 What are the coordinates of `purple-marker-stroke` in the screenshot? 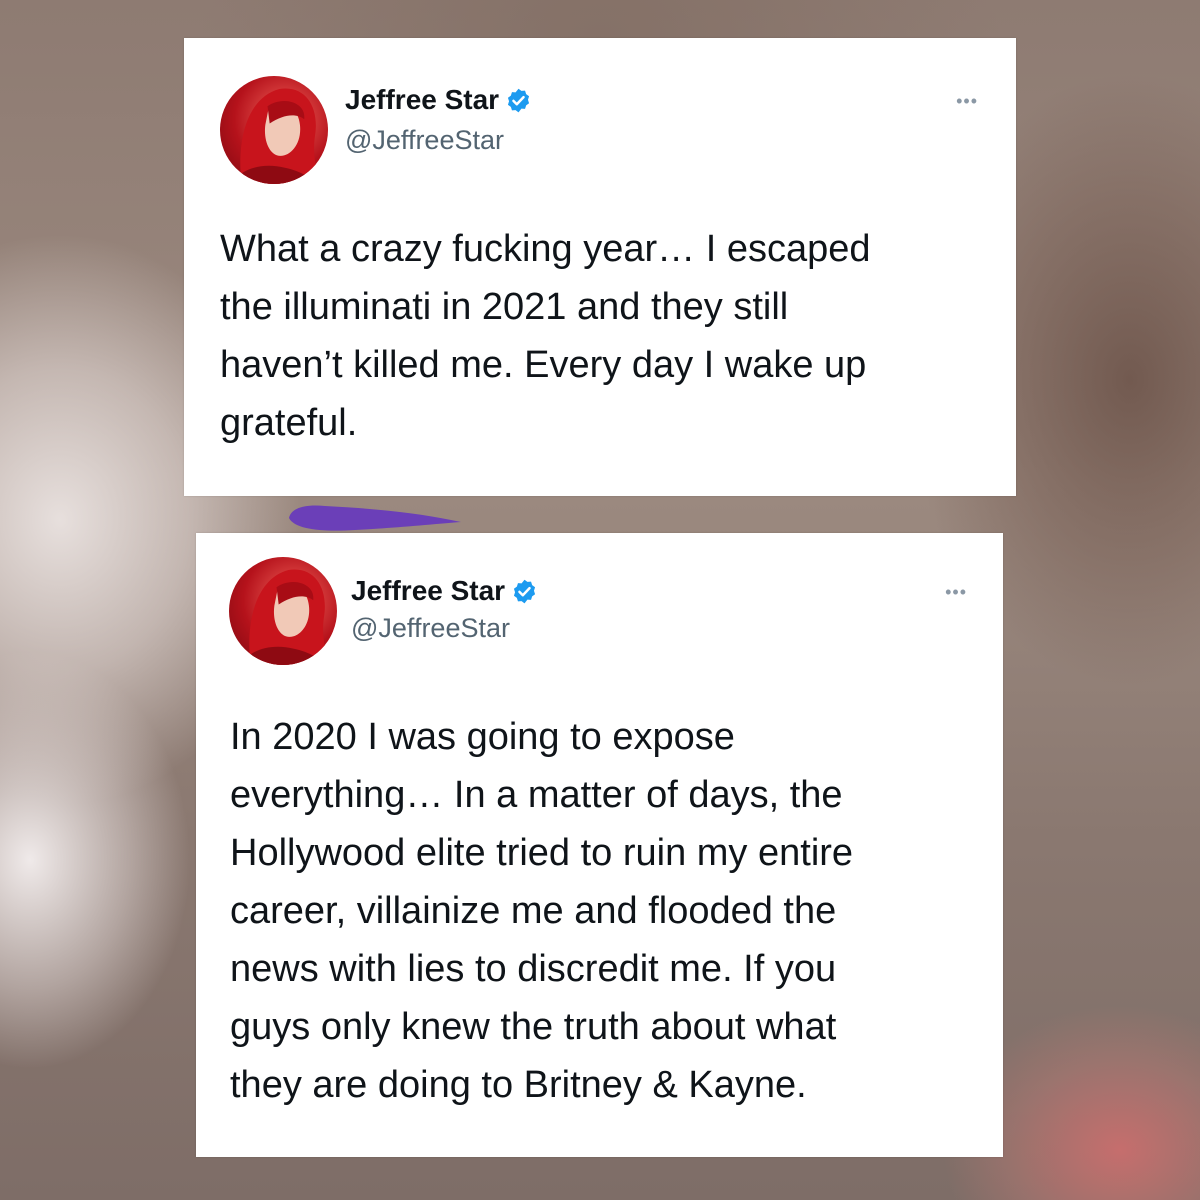 It's located at (375, 518).